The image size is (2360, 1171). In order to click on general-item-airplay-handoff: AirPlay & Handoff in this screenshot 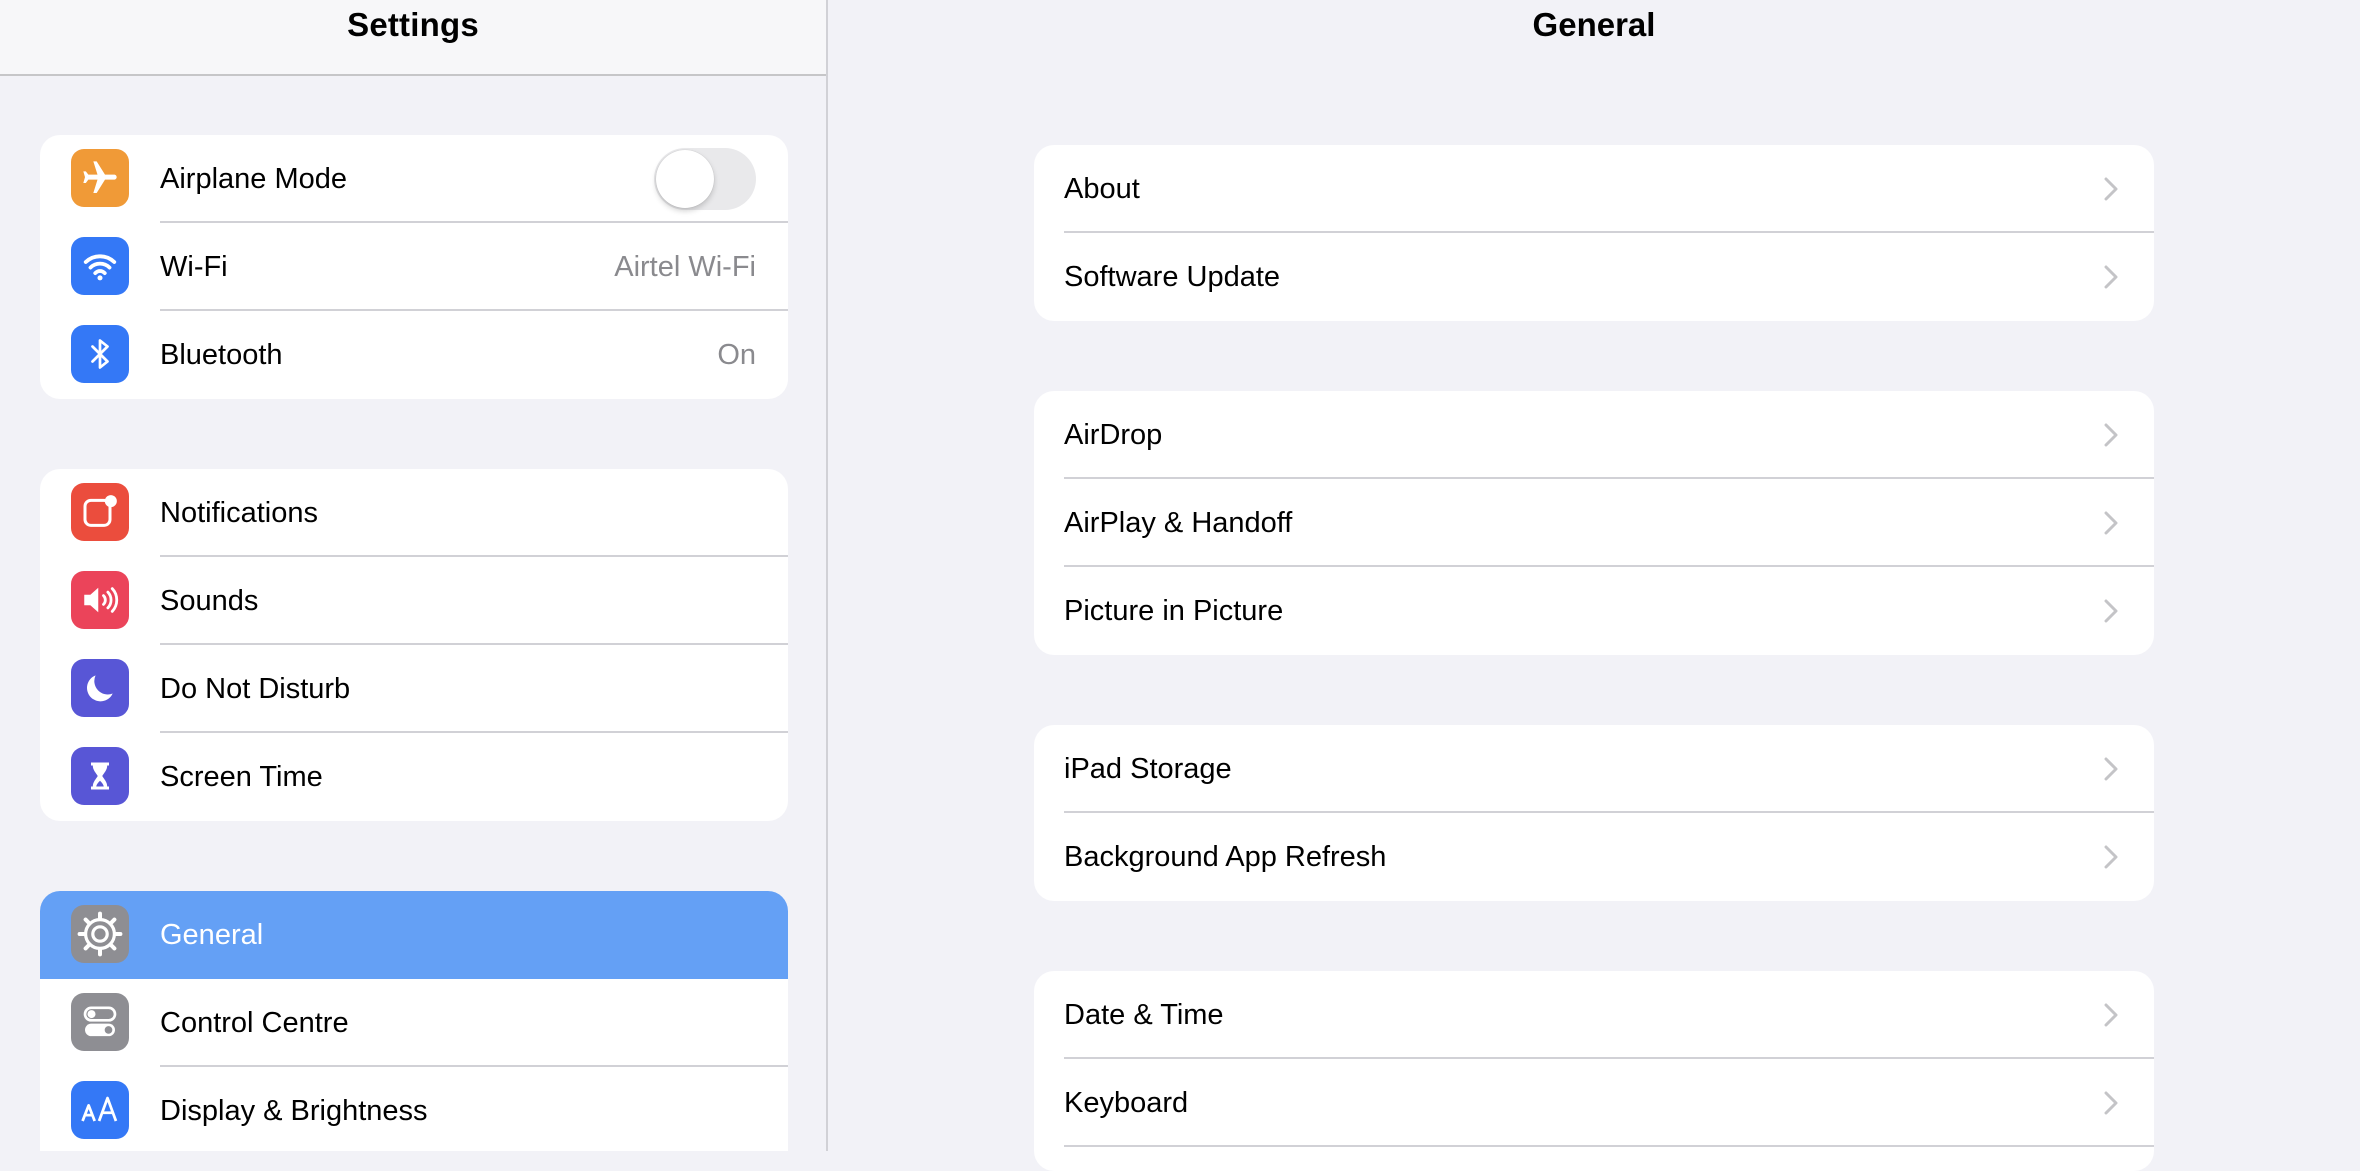, I will do `click(1594, 523)`.